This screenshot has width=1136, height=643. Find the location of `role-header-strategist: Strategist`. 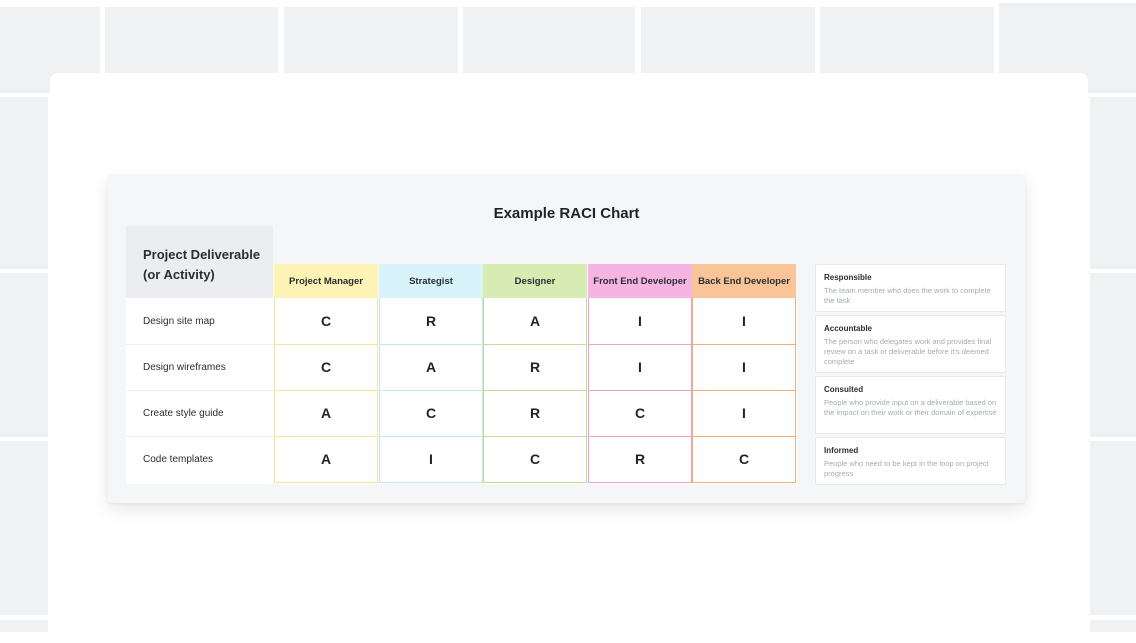

role-header-strategist: Strategist is located at coordinates (431, 281).